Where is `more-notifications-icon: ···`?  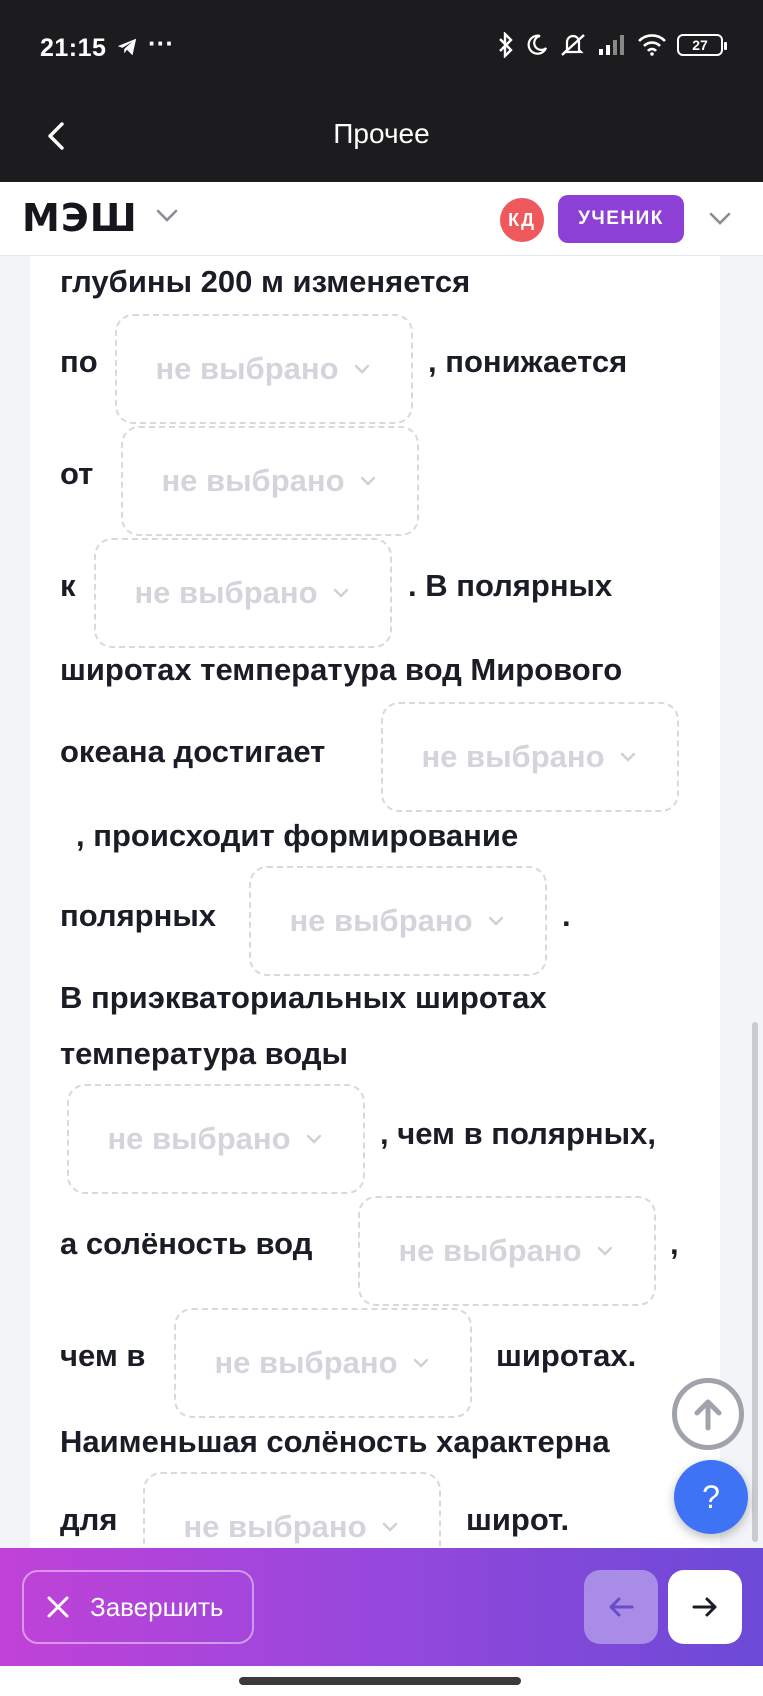
more-notifications-icon: ··· is located at coordinates (161, 43).